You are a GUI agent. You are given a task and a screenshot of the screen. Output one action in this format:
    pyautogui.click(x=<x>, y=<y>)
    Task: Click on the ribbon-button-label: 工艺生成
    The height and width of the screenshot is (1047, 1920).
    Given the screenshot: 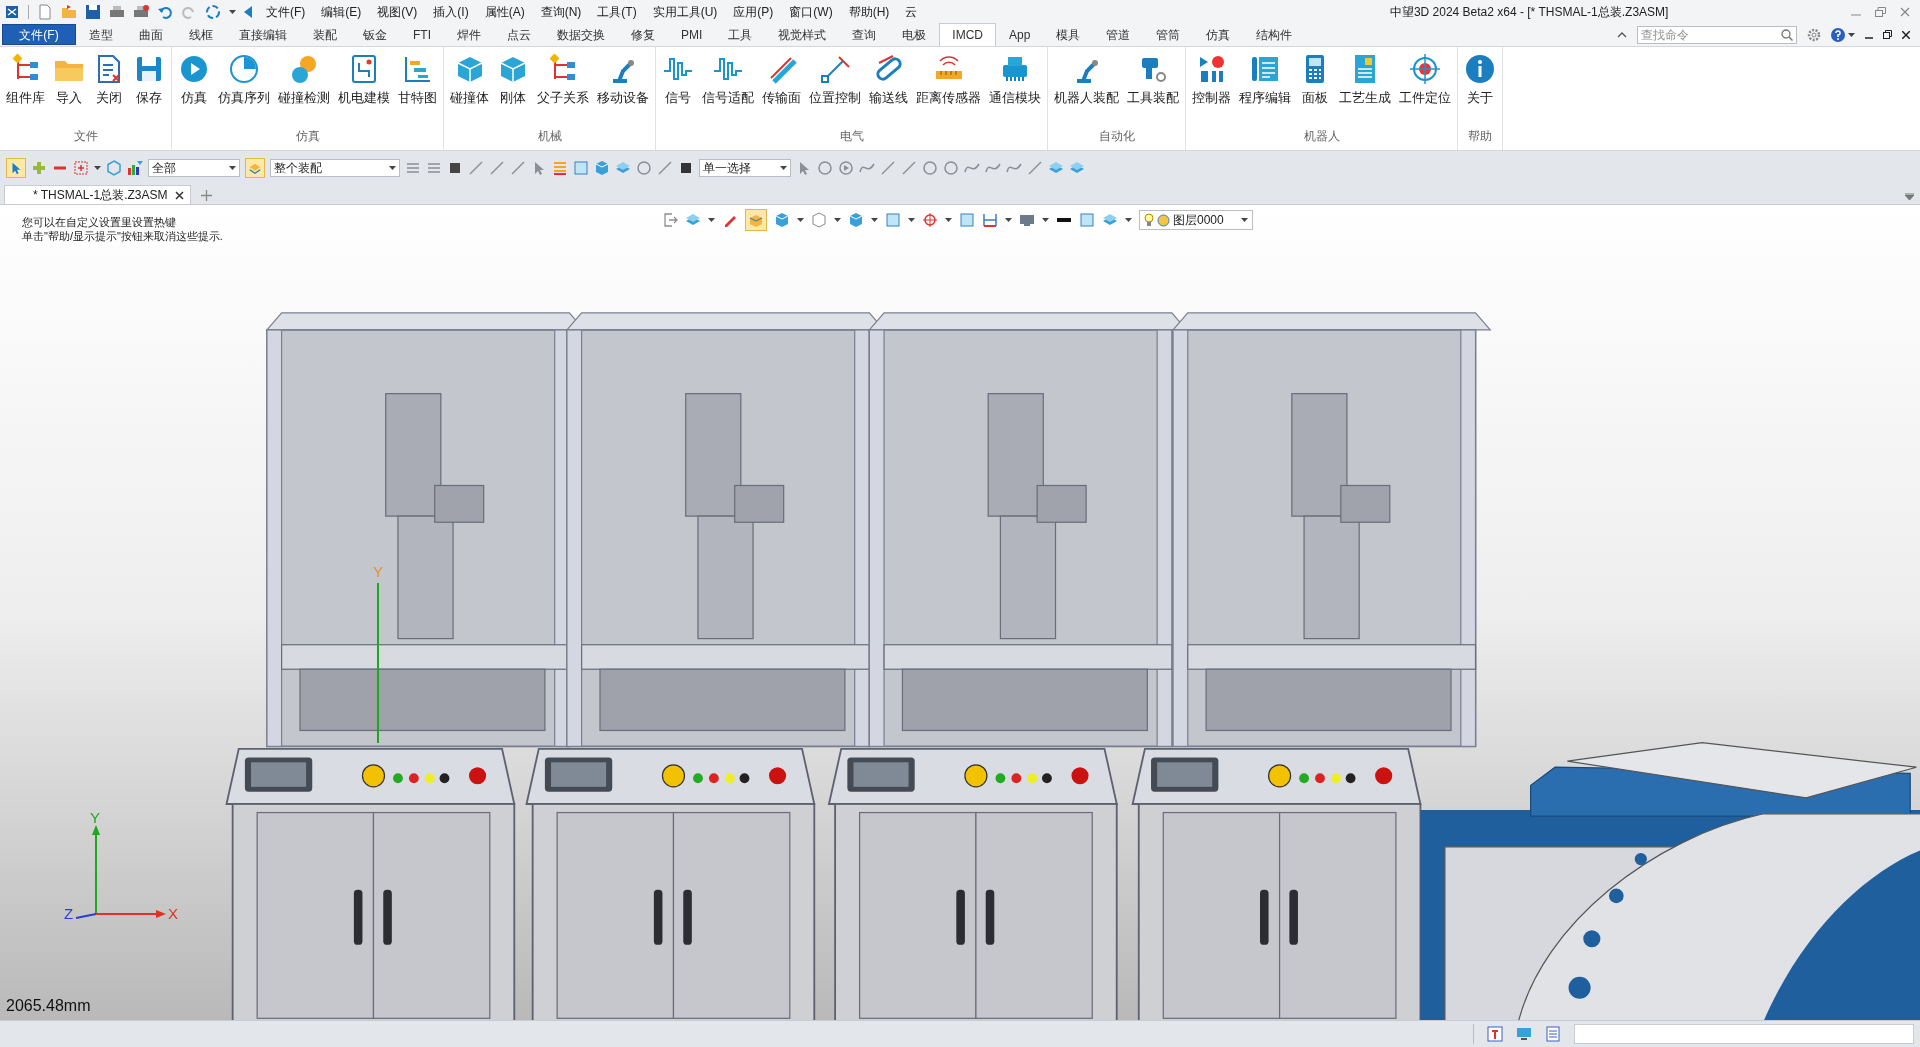 What is the action you would take?
    pyautogui.click(x=1365, y=98)
    